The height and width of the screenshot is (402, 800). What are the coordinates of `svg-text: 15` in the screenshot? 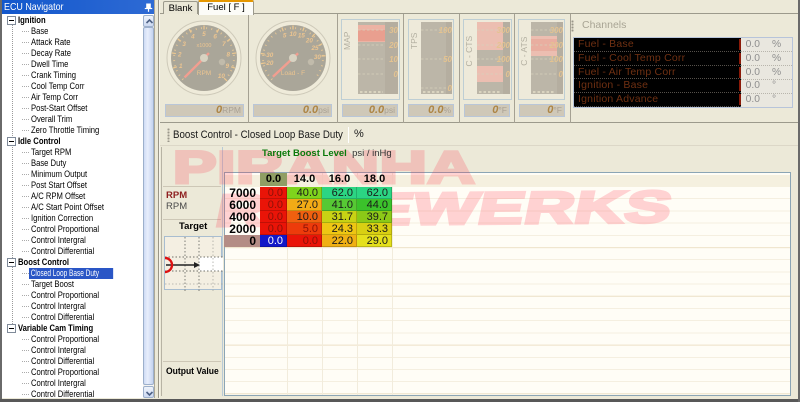 It's located at (302, 35).